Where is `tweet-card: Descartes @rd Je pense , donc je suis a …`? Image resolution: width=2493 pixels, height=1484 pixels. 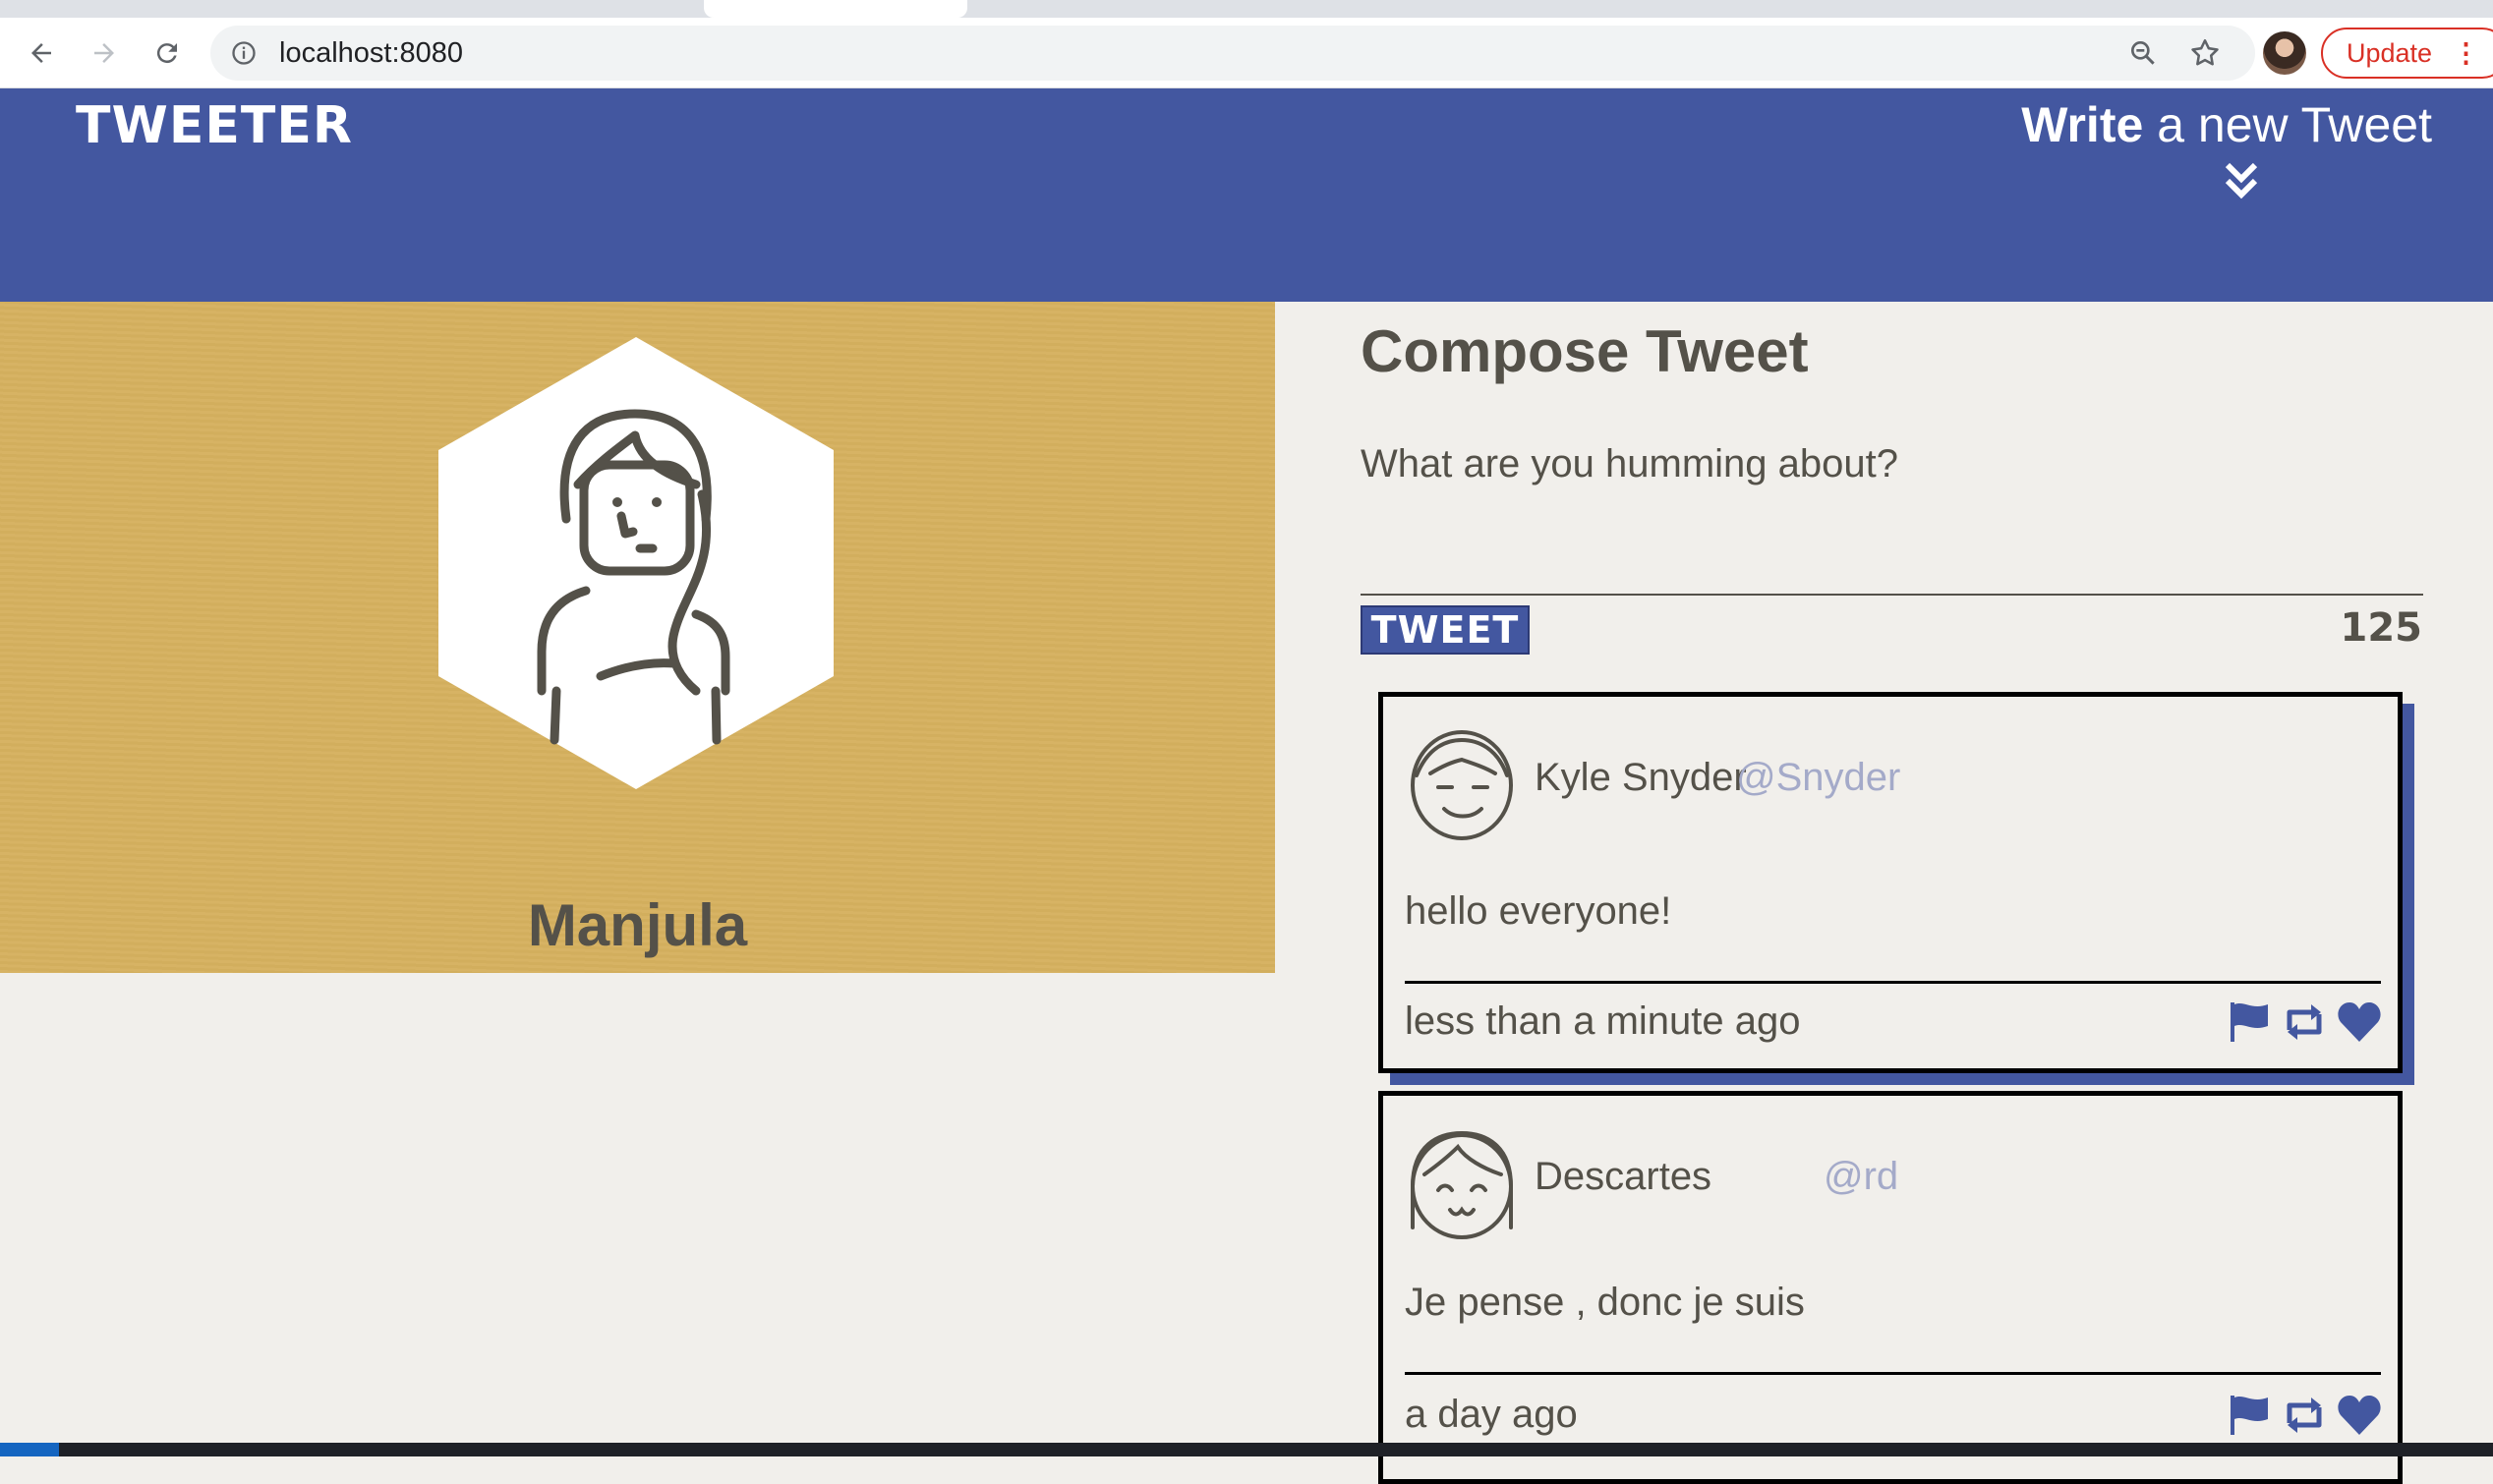 tweet-card: Descartes @rd Je pense , donc je suis a … is located at coordinates (1890, 1287).